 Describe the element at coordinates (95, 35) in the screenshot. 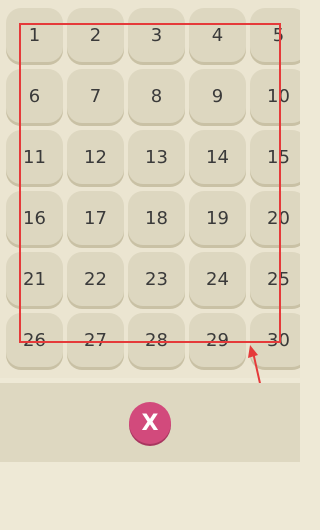

I see `level-button-2: 2` at that location.